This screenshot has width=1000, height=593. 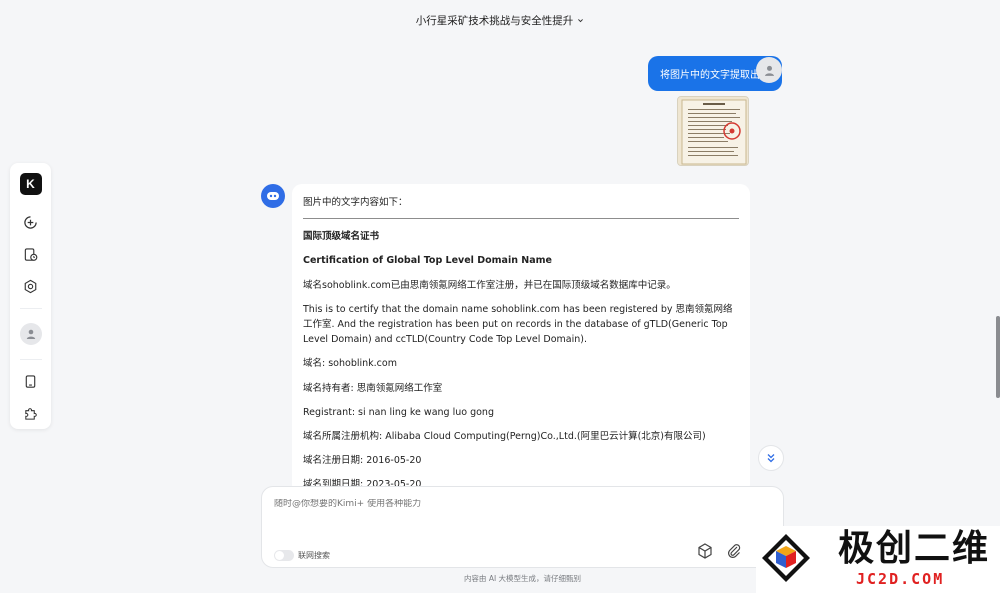 I want to click on history-button, so click(x=31, y=254).